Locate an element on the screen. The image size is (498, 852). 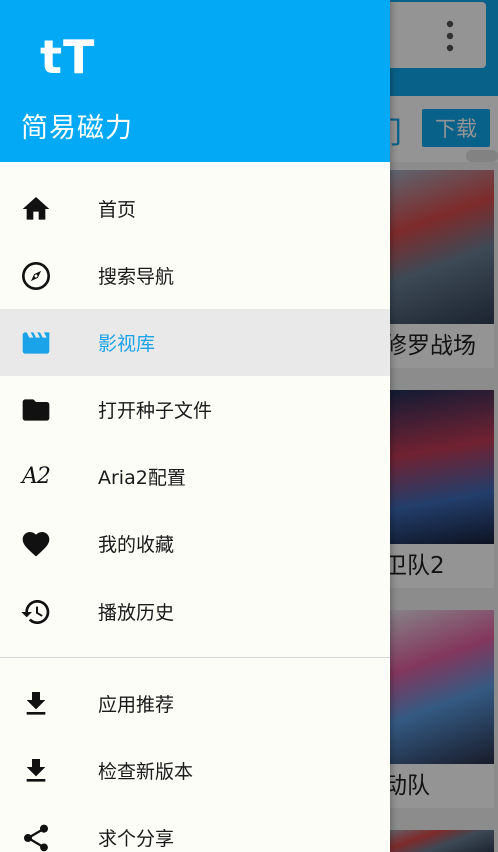
folder-icon is located at coordinates (36, 410).